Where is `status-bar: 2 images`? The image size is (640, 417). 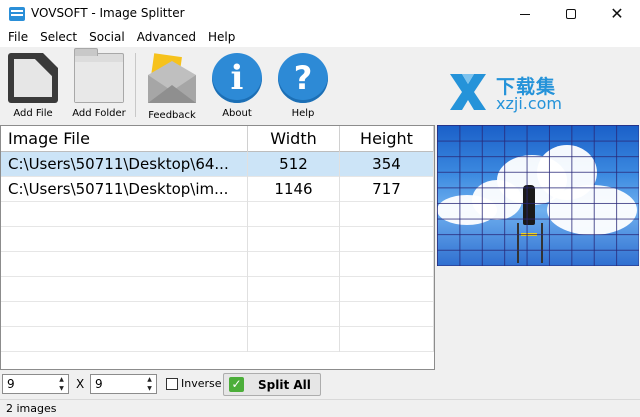
status-bar: 2 images is located at coordinates (320, 408).